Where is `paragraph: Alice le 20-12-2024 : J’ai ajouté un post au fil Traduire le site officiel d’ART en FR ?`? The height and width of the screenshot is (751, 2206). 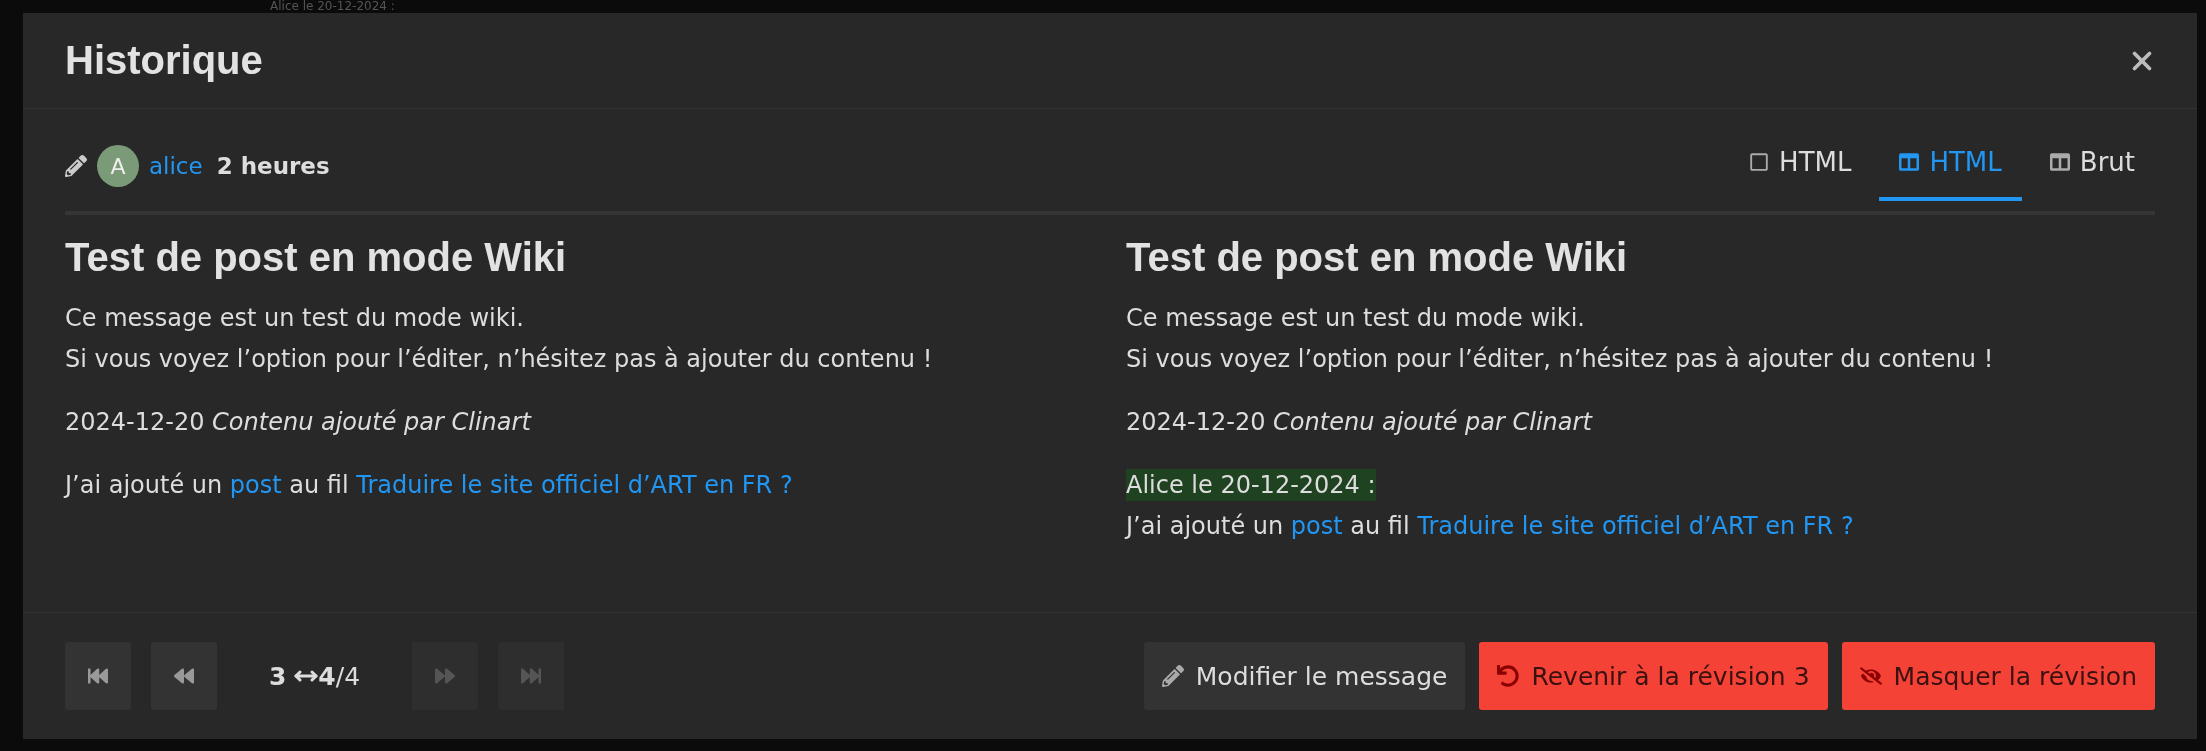
paragraph: Alice le 20-12-2024 : J’ai ajouté un post au fil Traduire le site officiel d’ART en FR ? is located at coordinates (1490, 505).